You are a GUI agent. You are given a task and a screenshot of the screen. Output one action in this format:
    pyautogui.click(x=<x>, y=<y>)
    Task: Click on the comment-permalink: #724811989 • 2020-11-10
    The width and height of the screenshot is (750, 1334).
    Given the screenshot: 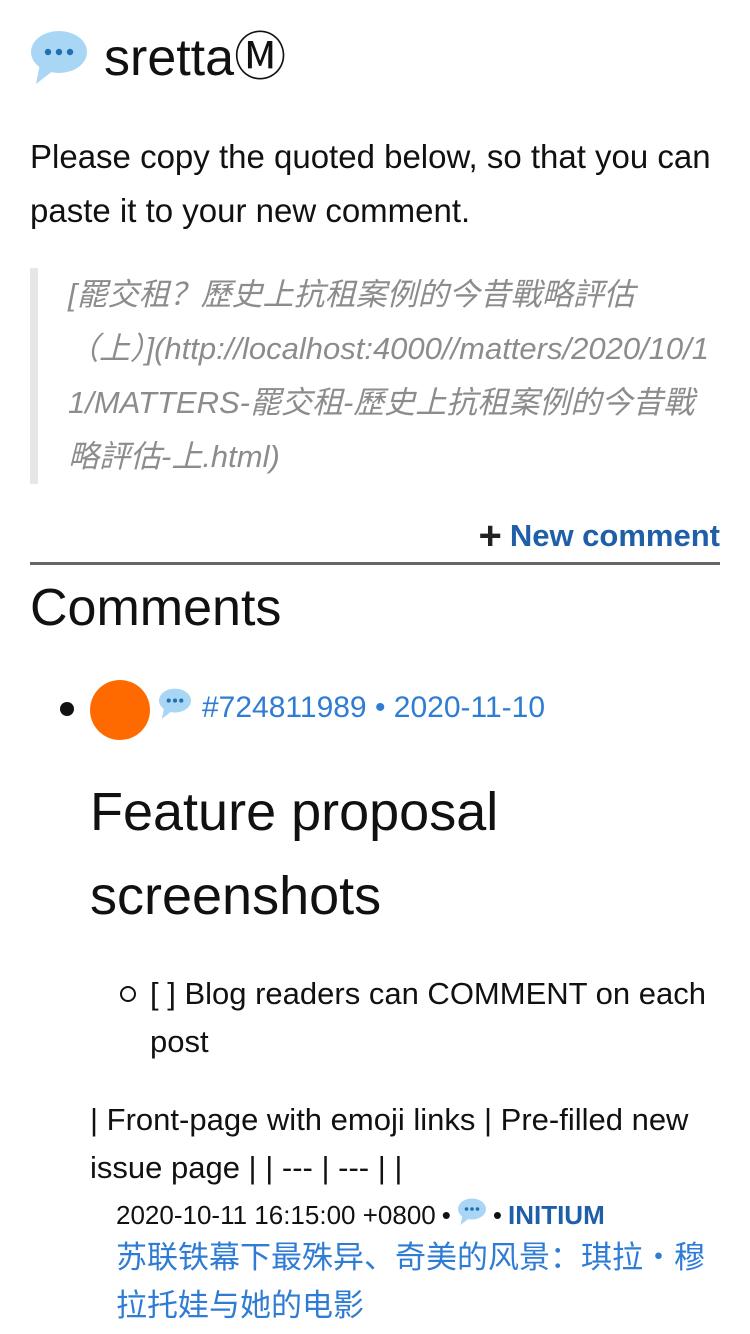 What is the action you would take?
    pyautogui.click(x=373, y=708)
    